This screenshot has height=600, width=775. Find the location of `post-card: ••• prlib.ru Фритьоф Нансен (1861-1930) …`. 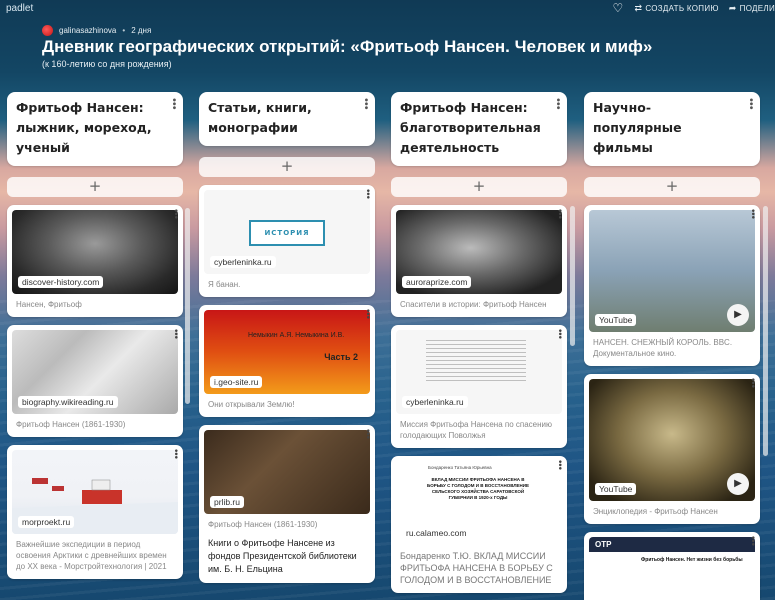

post-card: ••• prlib.ru Фритьоф Нансен (1861-1930) … is located at coordinates (287, 504).